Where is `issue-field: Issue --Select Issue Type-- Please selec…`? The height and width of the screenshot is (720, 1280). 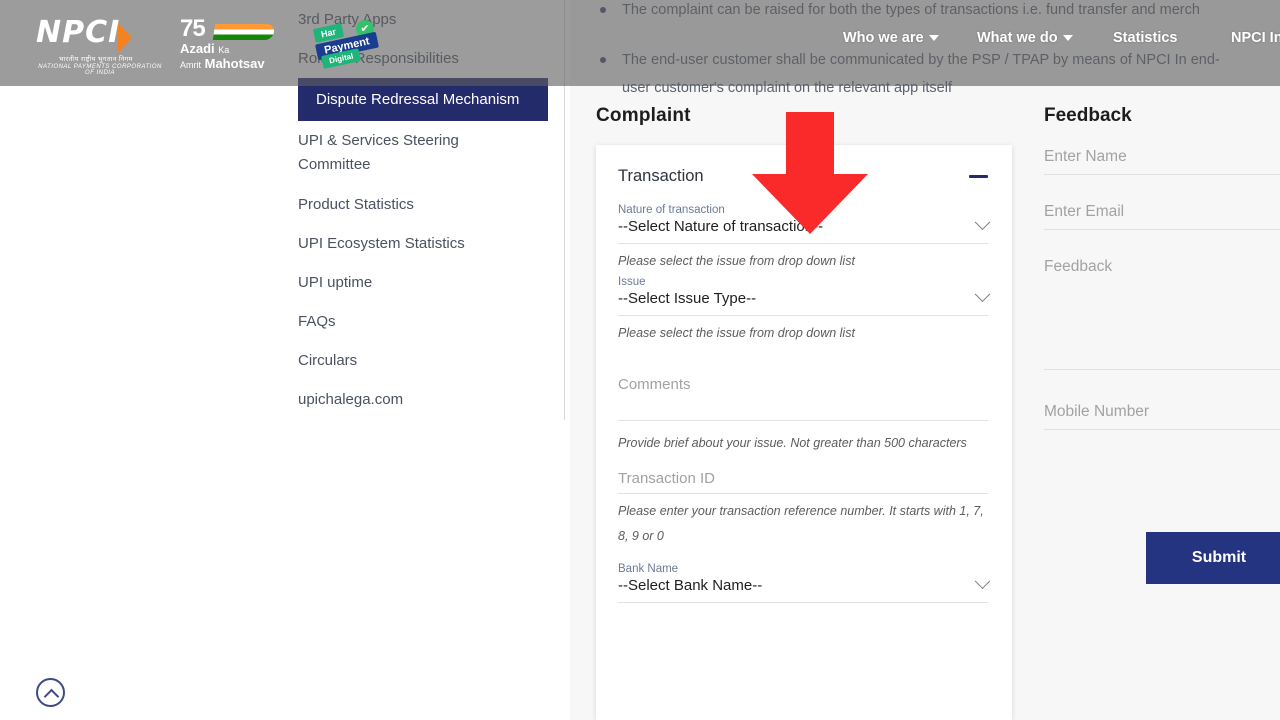
issue-field: Issue --Select Issue Type-- Please selec… is located at coordinates (804, 311).